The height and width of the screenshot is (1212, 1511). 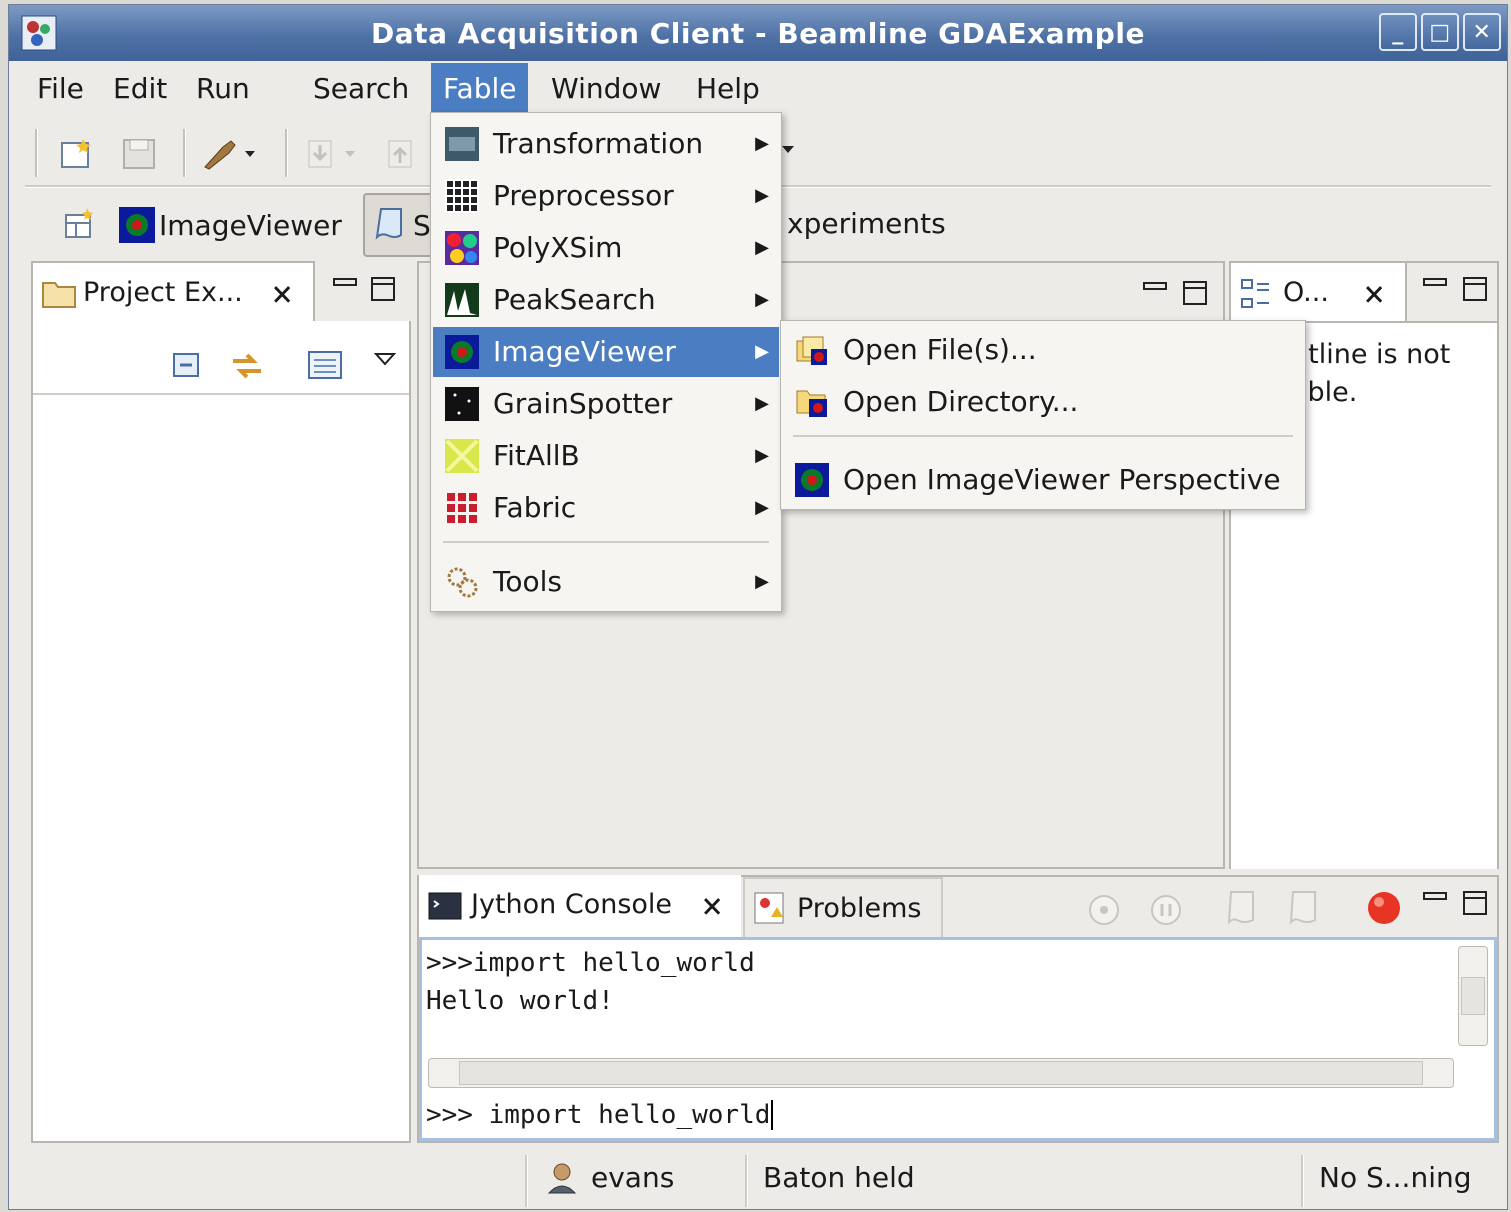 What do you see at coordinates (866, 223) in the screenshot?
I see `perspective-experiments: xperiments` at bounding box center [866, 223].